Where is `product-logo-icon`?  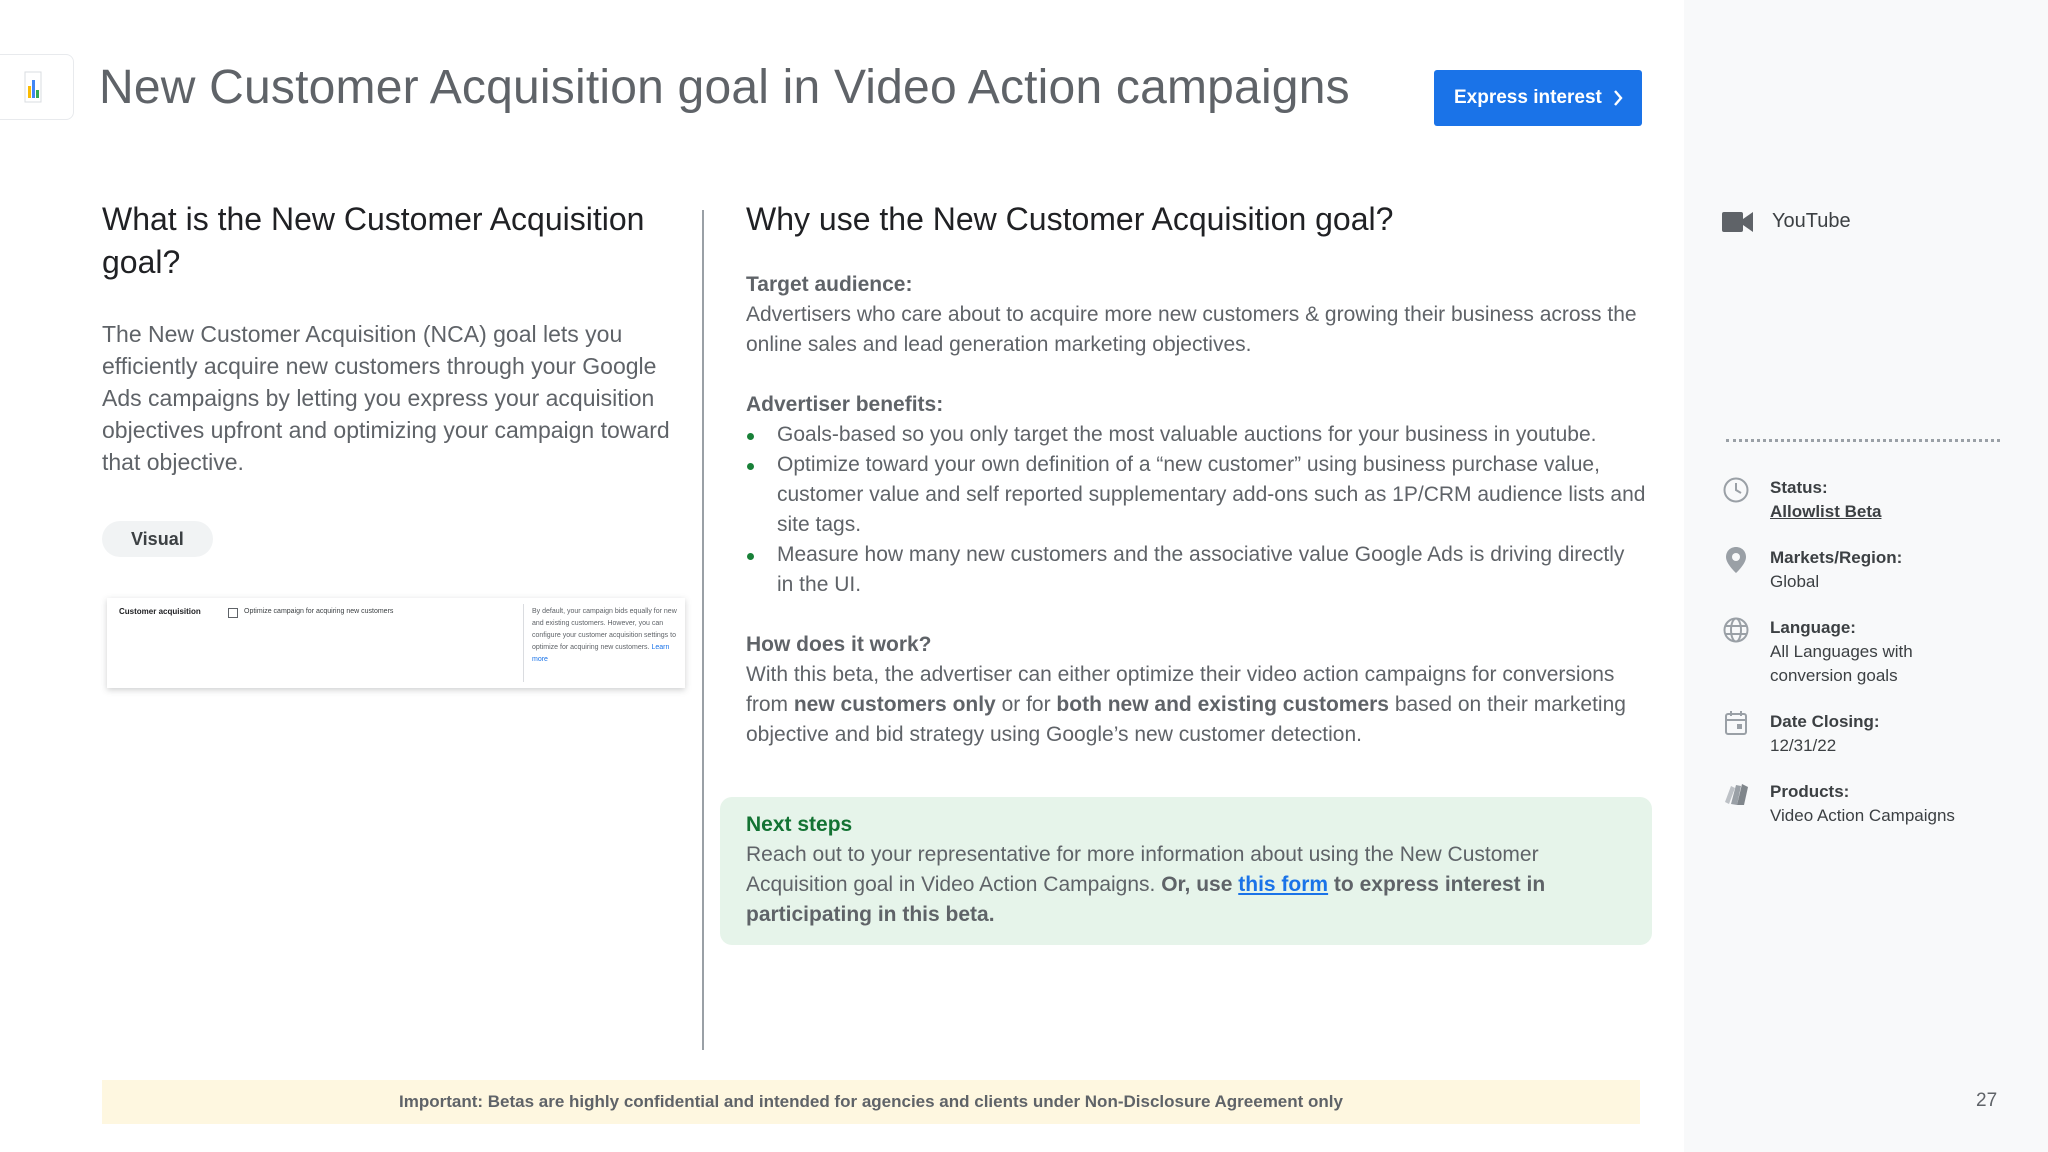
product-logo-icon is located at coordinates (33, 87).